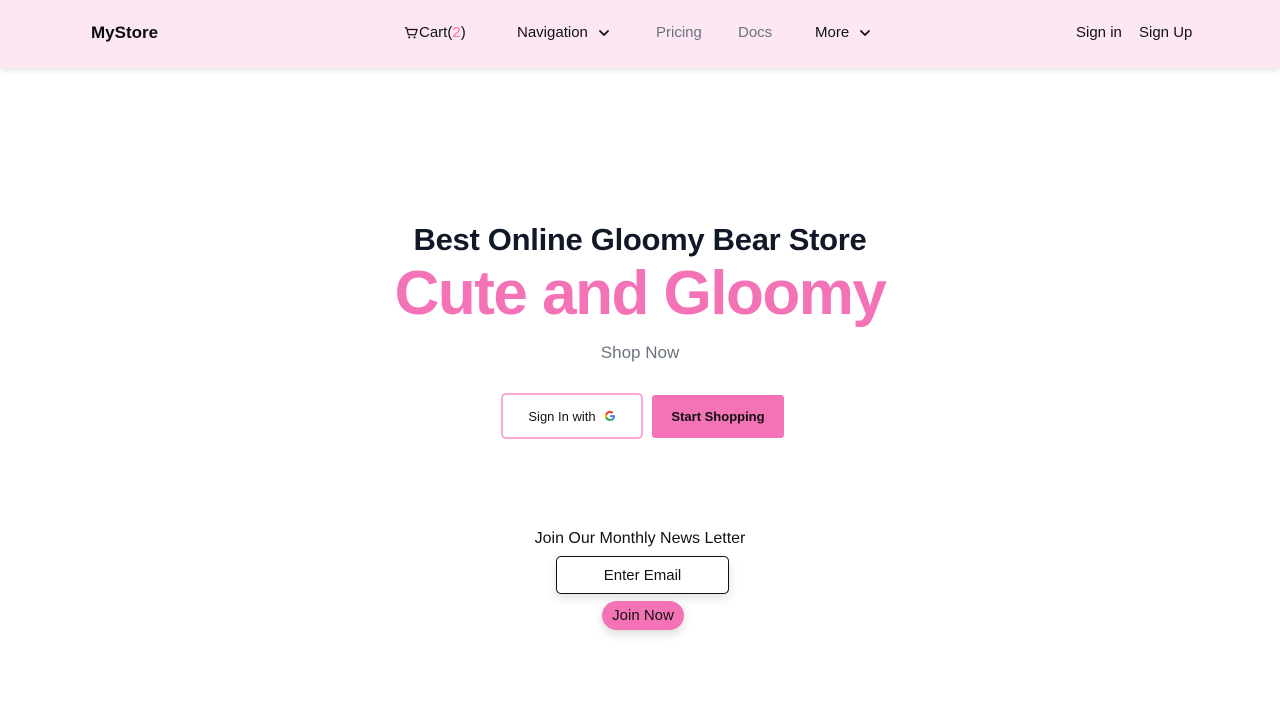 The width and height of the screenshot is (1280, 720). What do you see at coordinates (463, 32) in the screenshot?
I see `cart-close-paren: )` at bounding box center [463, 32].